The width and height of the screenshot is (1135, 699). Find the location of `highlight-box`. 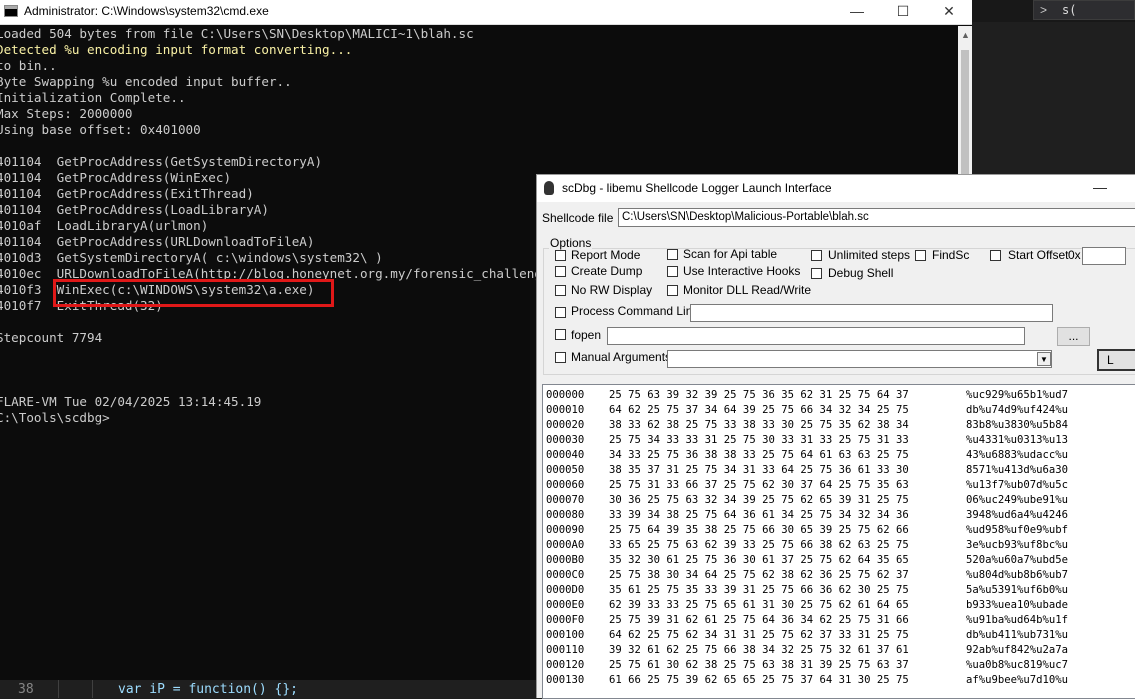

highlight-box is located at coordinates (193, 293).